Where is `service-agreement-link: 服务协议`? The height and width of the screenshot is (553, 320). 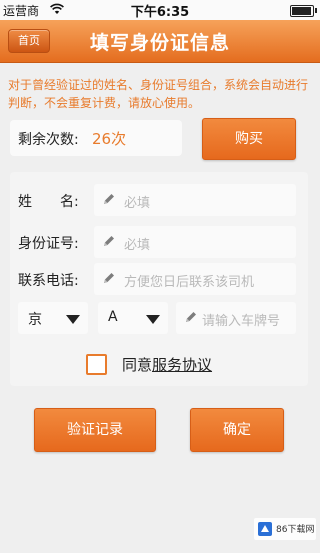
service-agreement-link: 服务协议 is located at coordinates (182, 365).